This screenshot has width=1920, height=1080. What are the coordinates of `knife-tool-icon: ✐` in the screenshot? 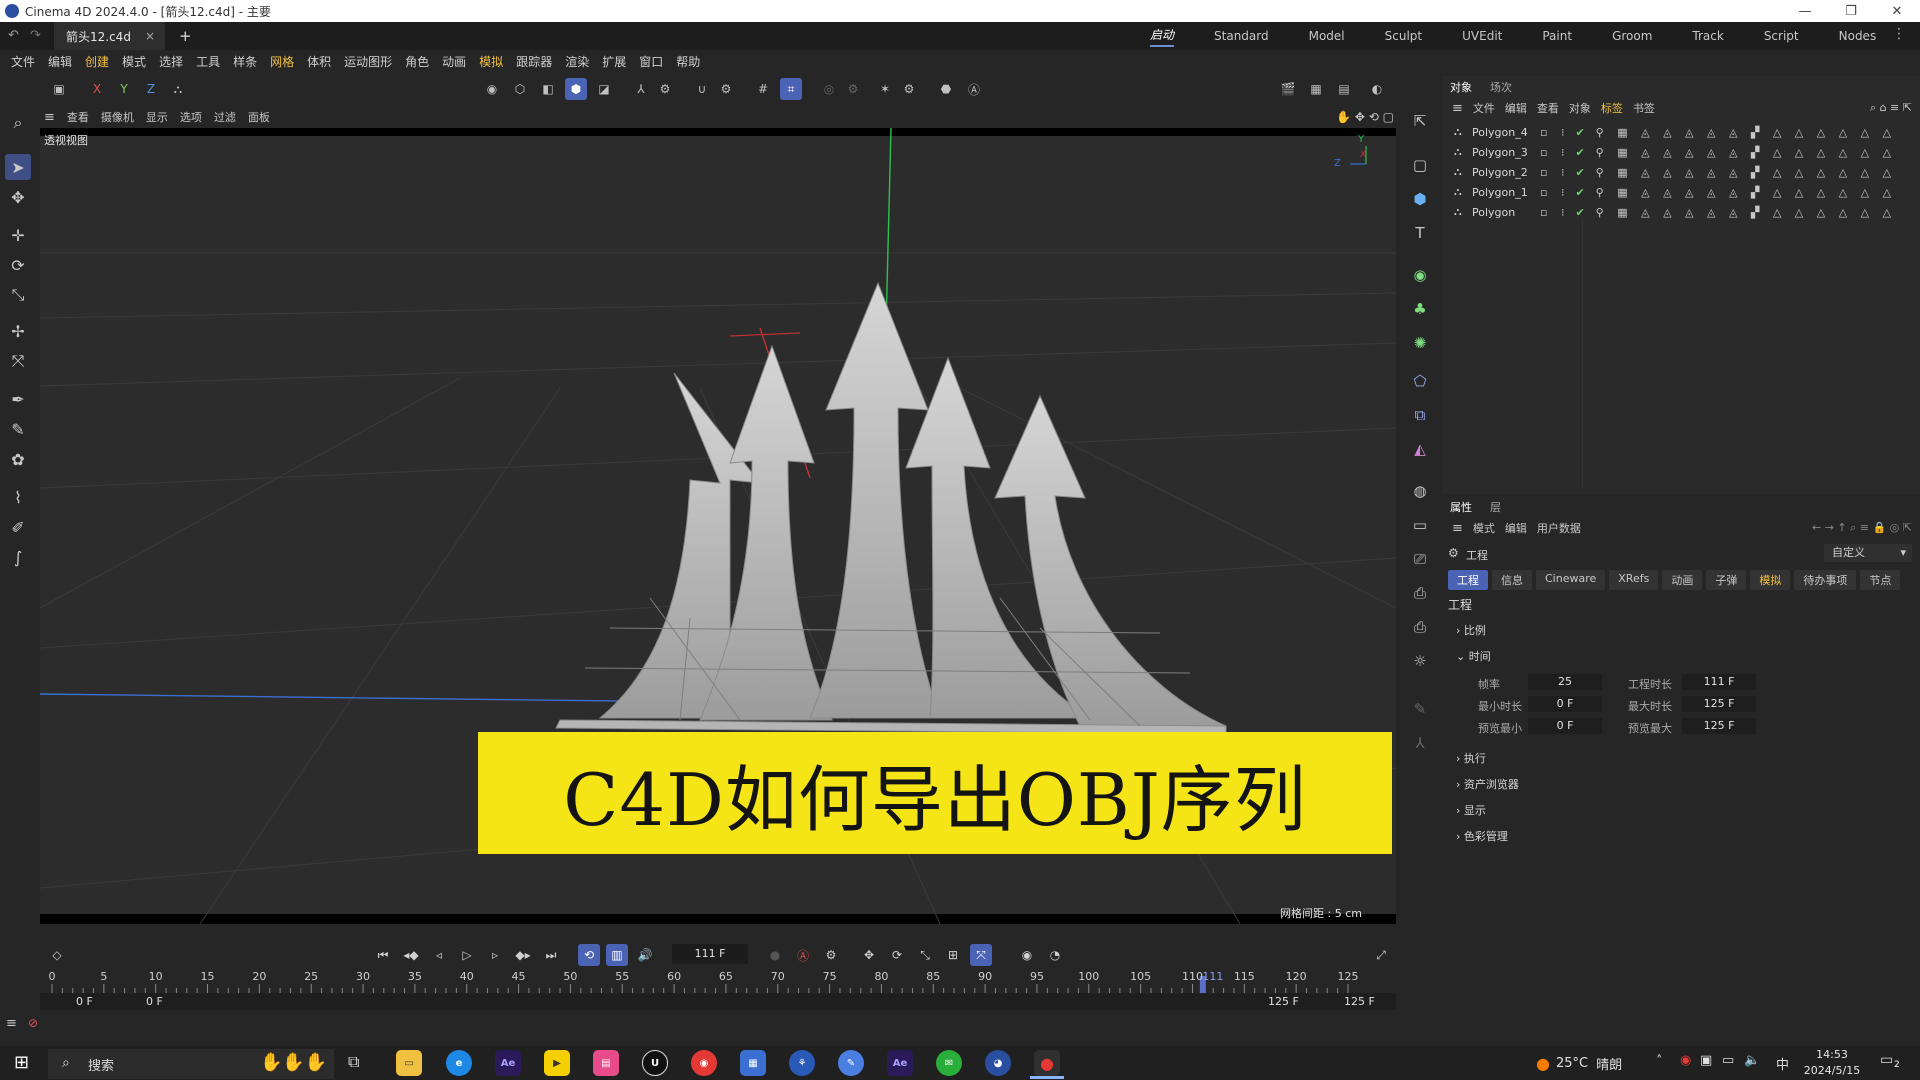 It's located at (18, 527).